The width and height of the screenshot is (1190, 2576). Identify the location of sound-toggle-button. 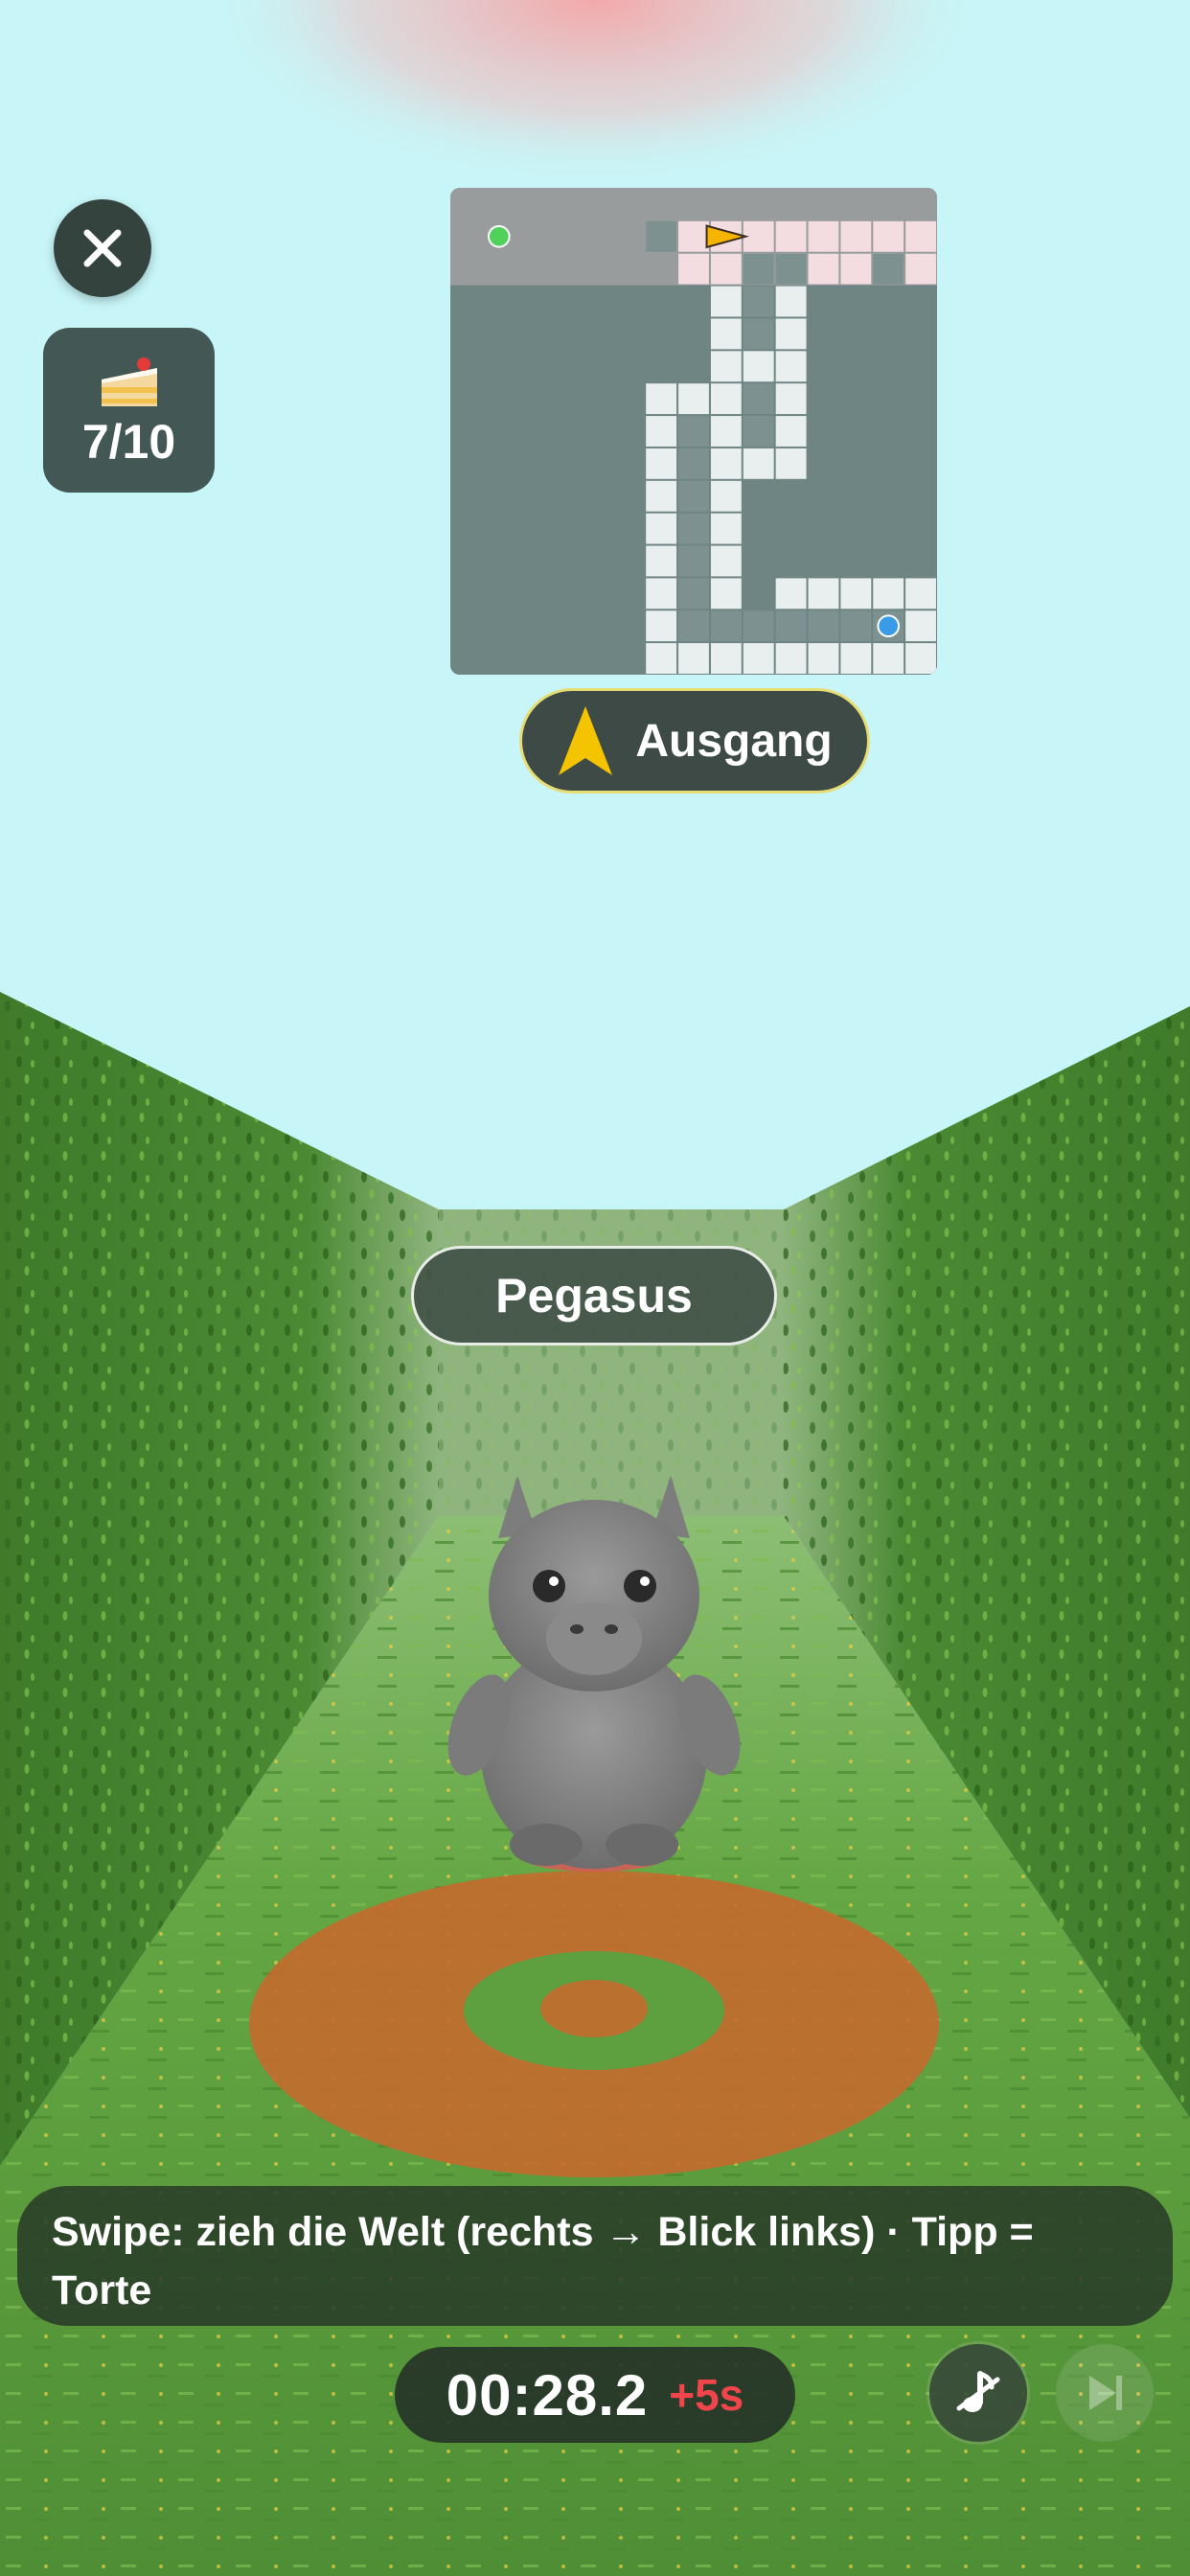
(978, 2393).